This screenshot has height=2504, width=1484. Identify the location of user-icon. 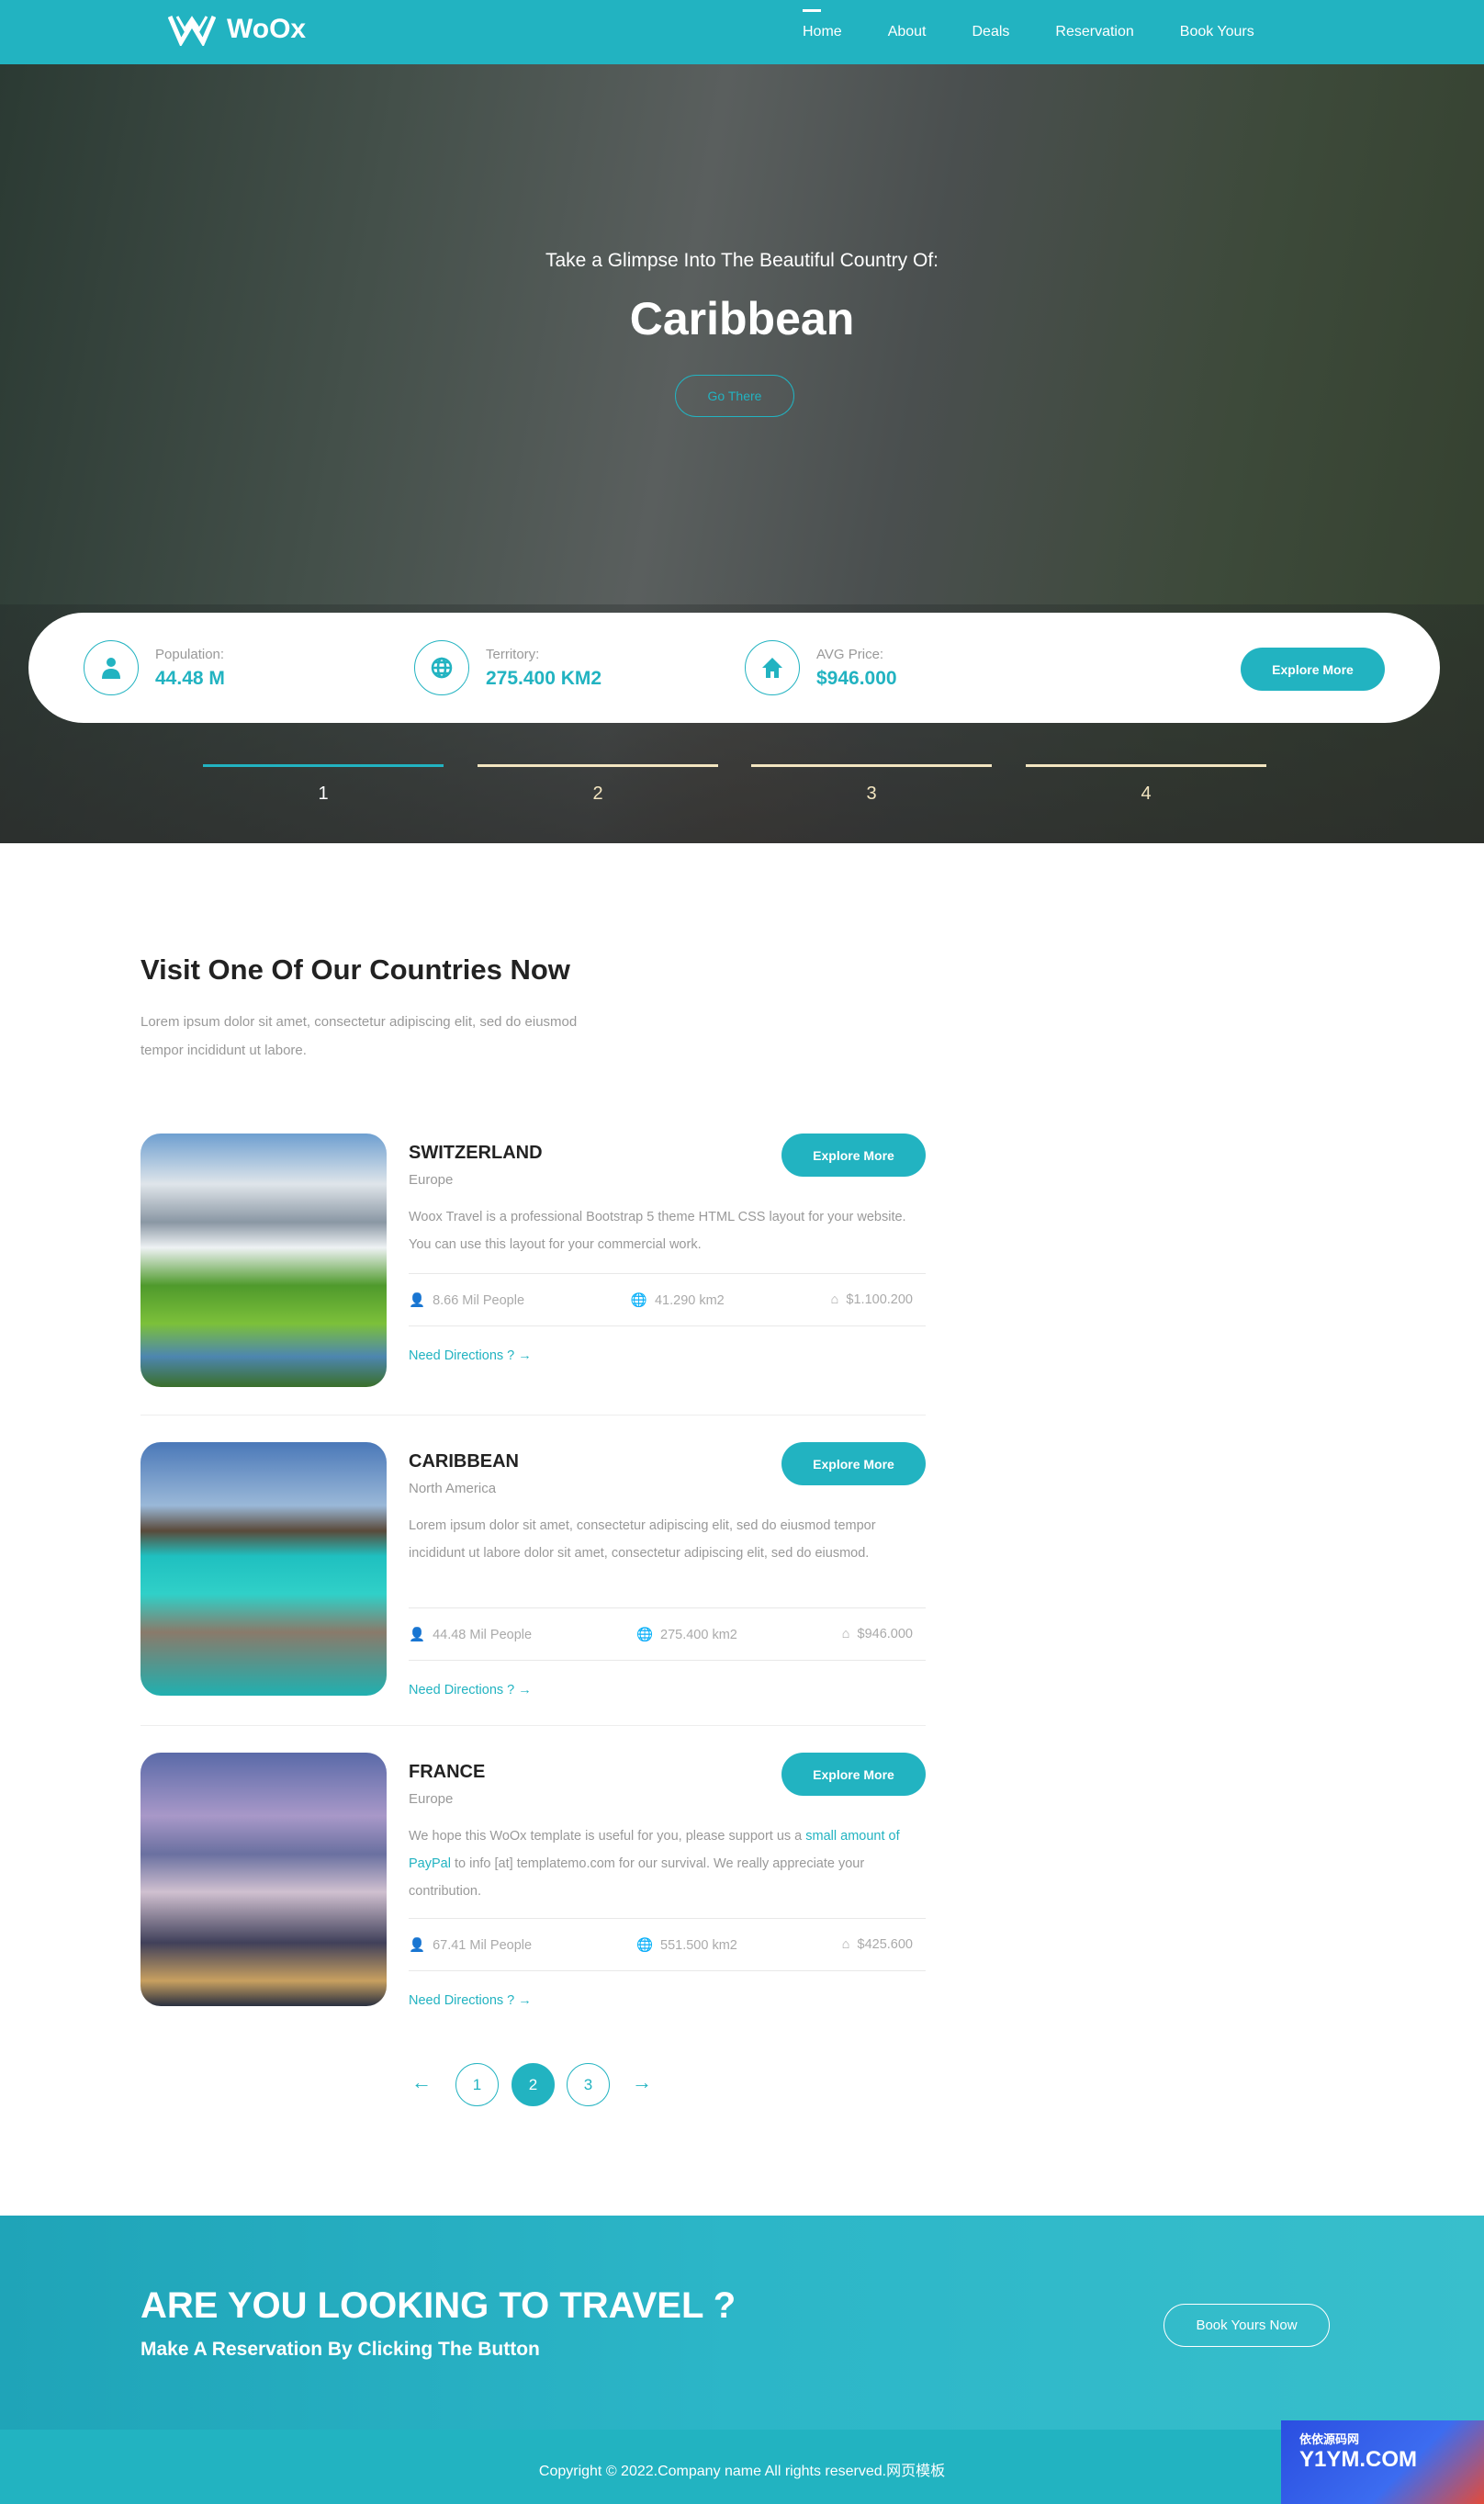
(112, 667).